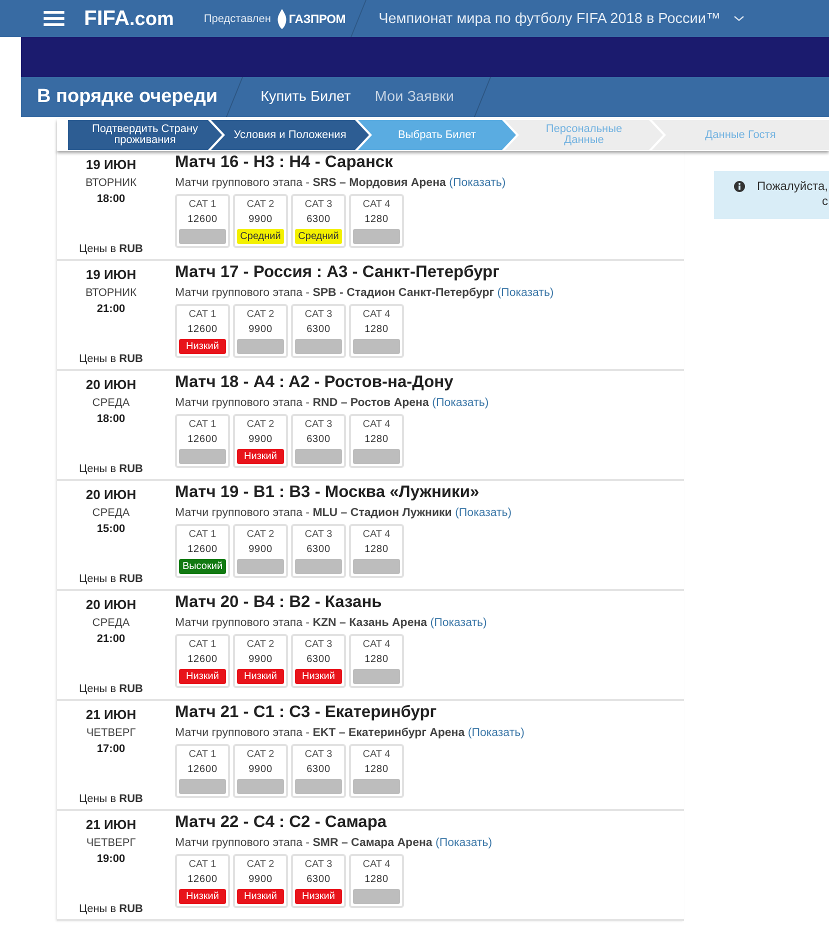  Describe the element at coordinates (332, 403) in the screenshot. I see `match-venue-text: Матчи группового этапа - RND – Ростов Арена (Показать)` at that location.